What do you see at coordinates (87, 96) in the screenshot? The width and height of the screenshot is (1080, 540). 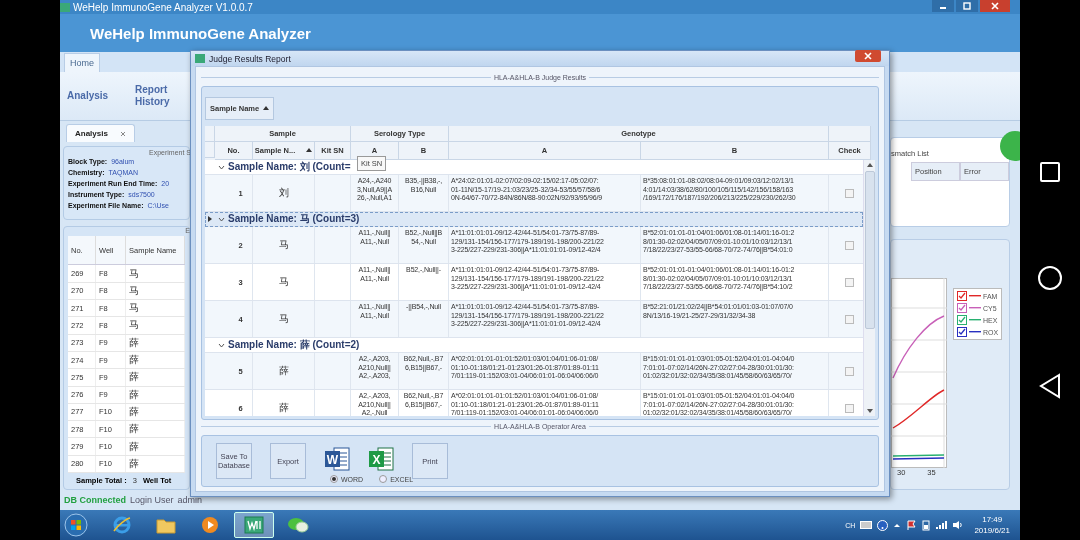 I see `ribbon-button: Analysis` at bounding box center [87, 96].